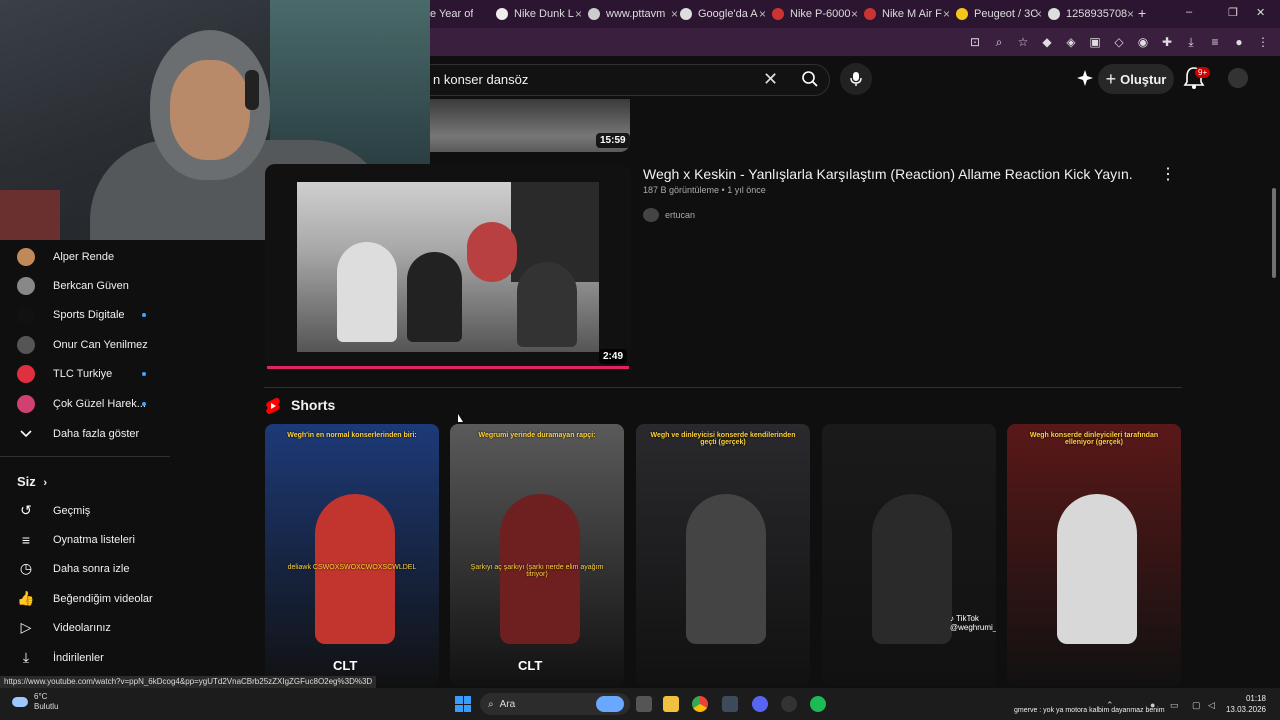  I want to click on sidebar-item: ≡ Oynatma listeleri, so click(85, 539).